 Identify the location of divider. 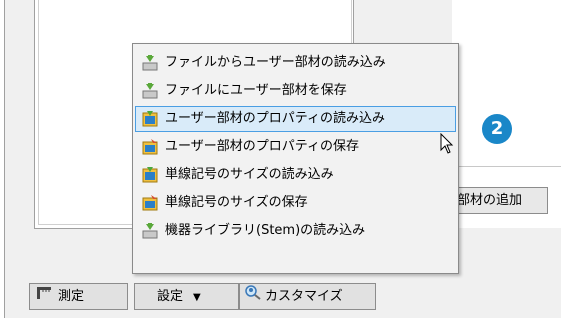
(506, 166).